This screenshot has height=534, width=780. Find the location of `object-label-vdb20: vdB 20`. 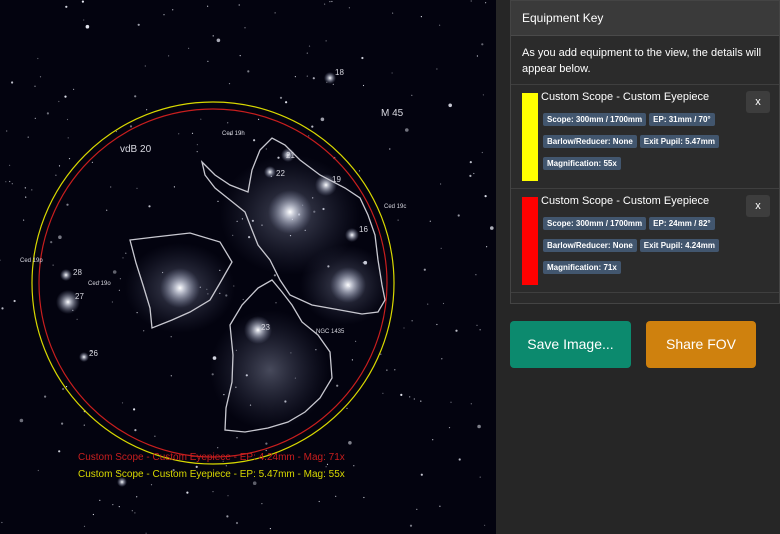

object-label-vdb20: vdB 20 is located at coordinates (136, 149).